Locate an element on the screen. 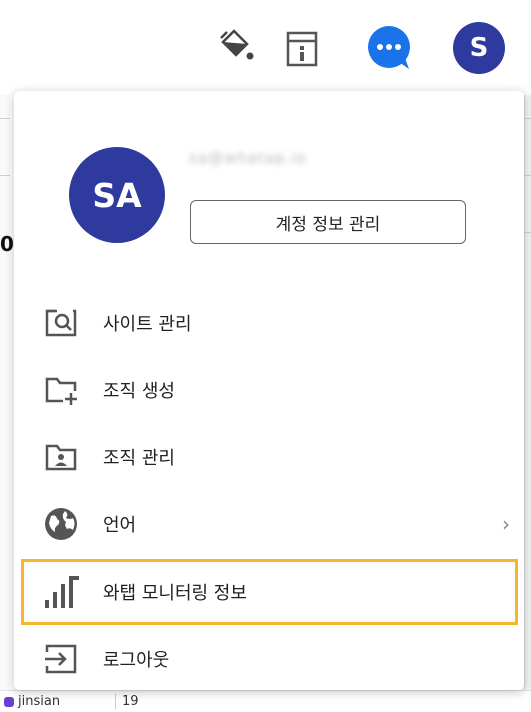 This screenshot has width=531, height=712. background-row: jinsian 19 is located at coordinates (265, 701).